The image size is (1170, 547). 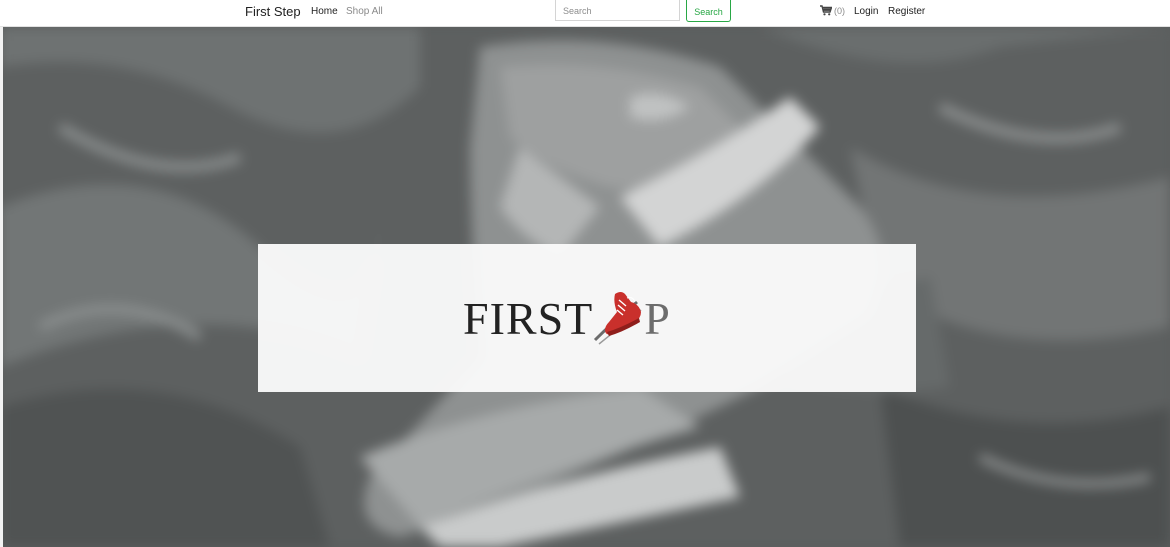 What do you see at coordinates (1, 287) in the screenshot?
I see `hero-left-edge` at bounding box center [1, 287].